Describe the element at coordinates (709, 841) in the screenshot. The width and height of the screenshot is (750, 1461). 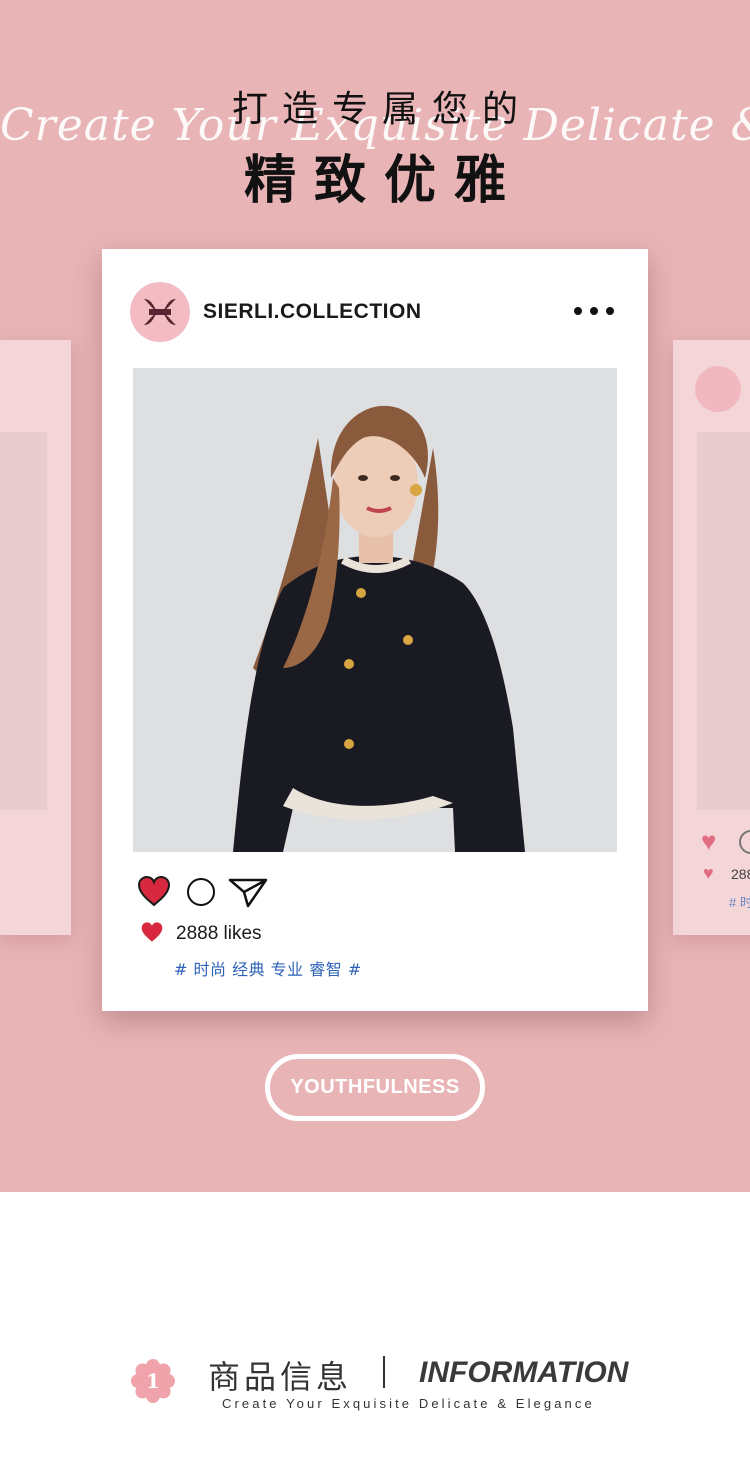
I see `ghost-heart-icon: ♥` at that location.